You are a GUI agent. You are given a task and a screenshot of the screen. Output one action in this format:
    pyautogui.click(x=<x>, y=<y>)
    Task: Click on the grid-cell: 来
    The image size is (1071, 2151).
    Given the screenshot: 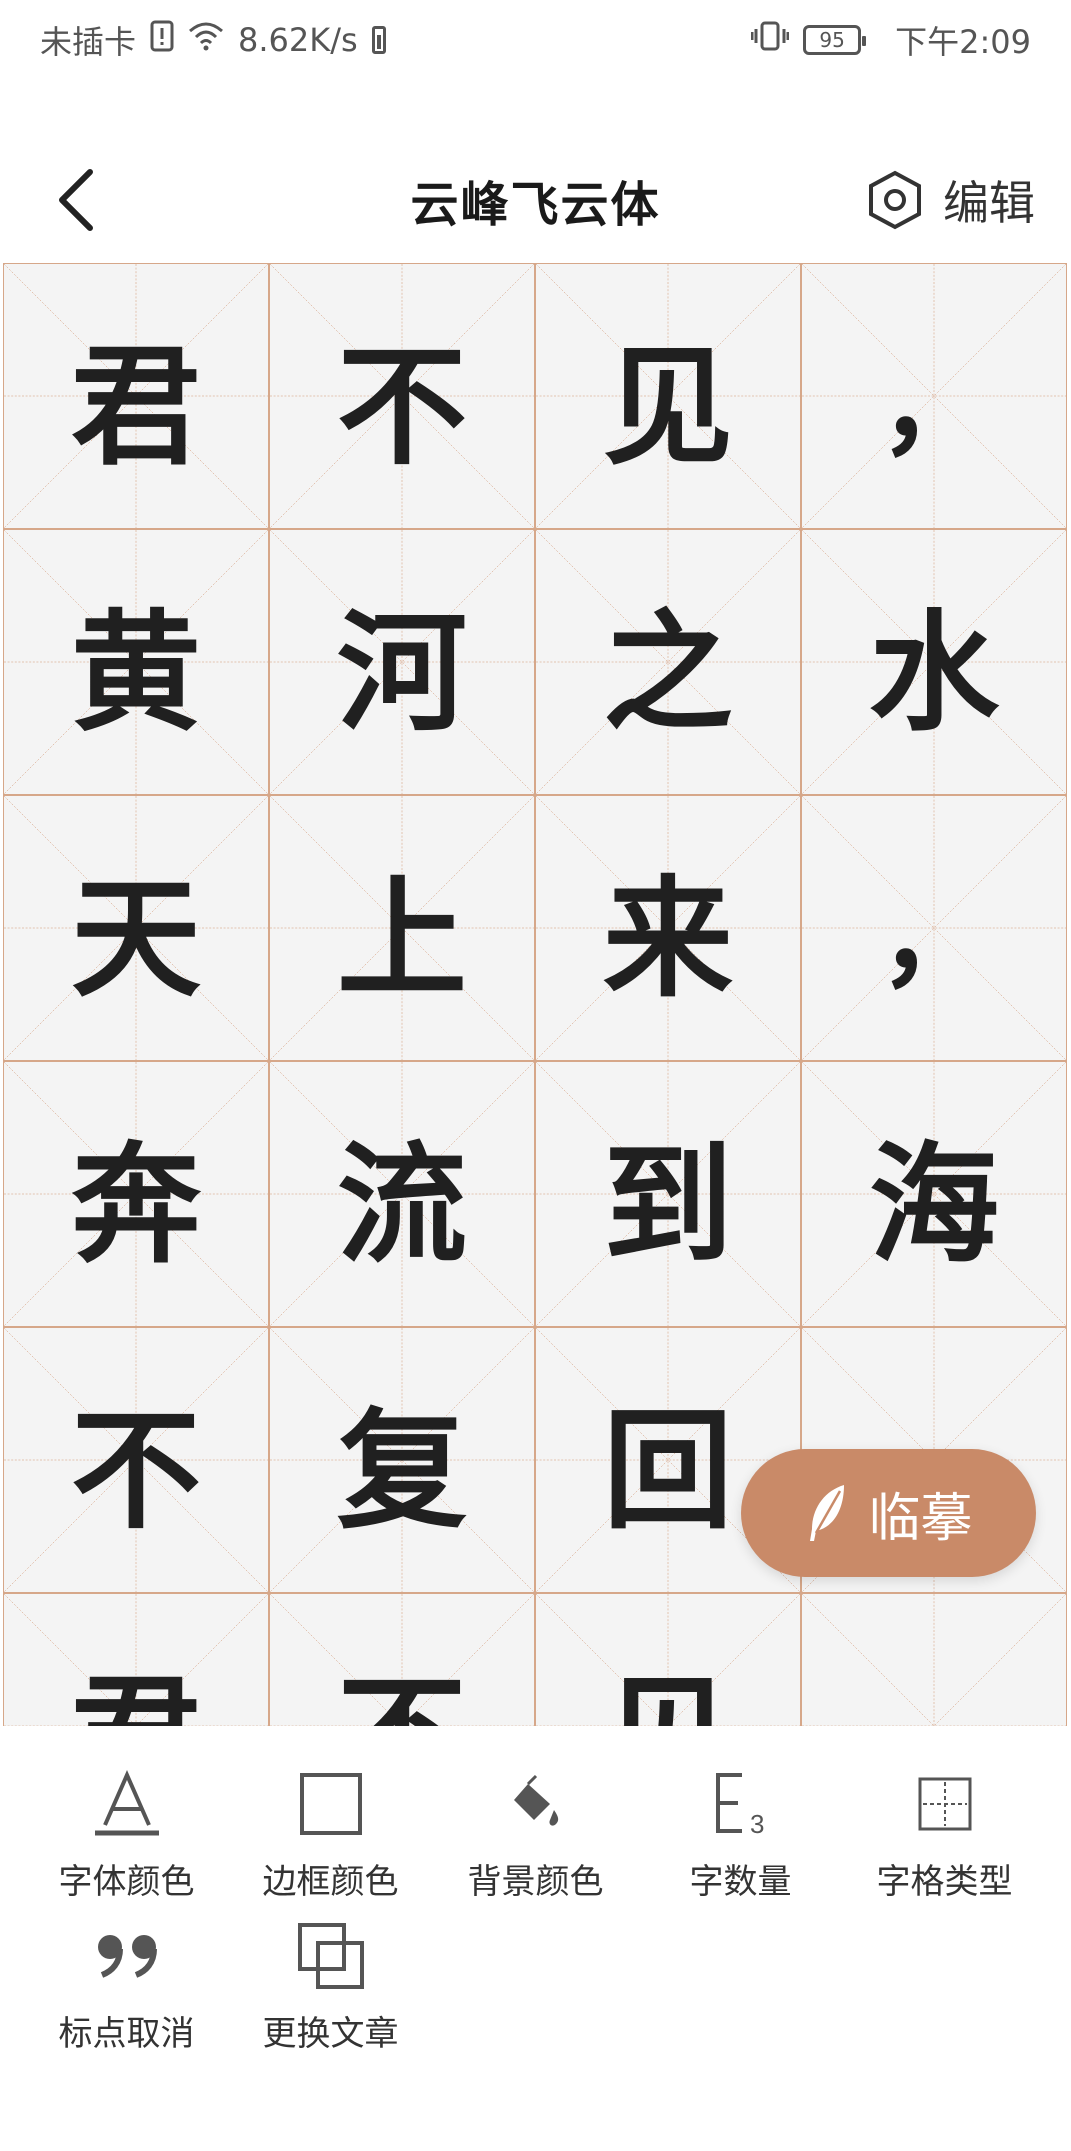 What is the action you would take?
    pyautogui.click(x=668, y=928)
    